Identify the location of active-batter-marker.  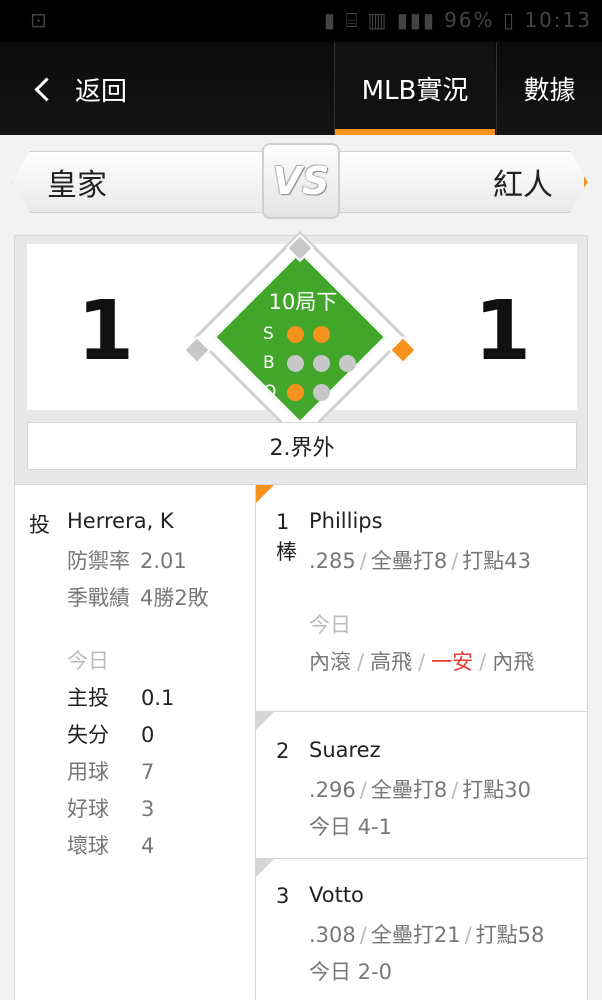
(265, 494).